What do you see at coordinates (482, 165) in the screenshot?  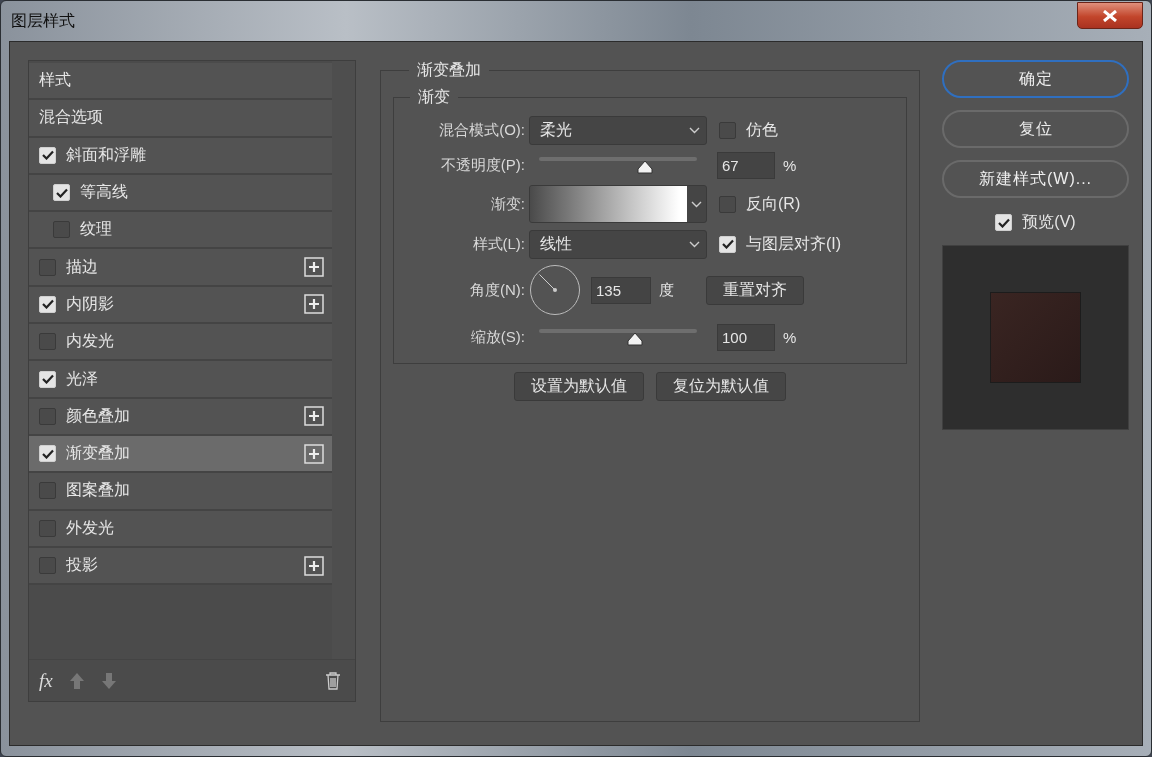 I see `field-label: 不透明度(P):` at bounding box center [482, 165].